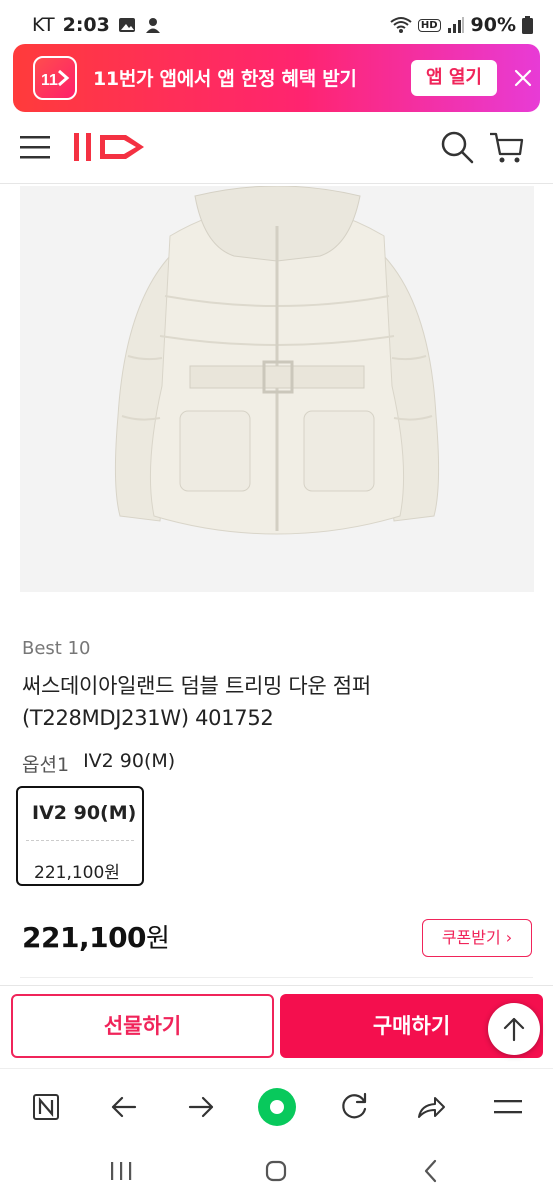 The width and height of the screenshot is (553, 1200). I want to click on share-icon, so click(431, 1107).